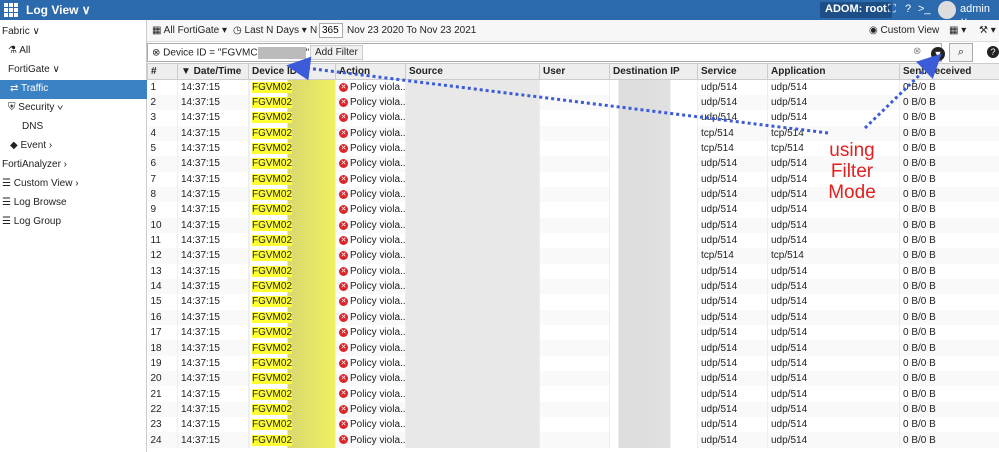 This screenshot has height=452, width=999. What do you see at coordinates (546, 52) in the screenshot?
I see `filter-input: ⊗ Device ID = "FGVMC " Add Filter ⊗ ▼` at bounding box center [546, 52].